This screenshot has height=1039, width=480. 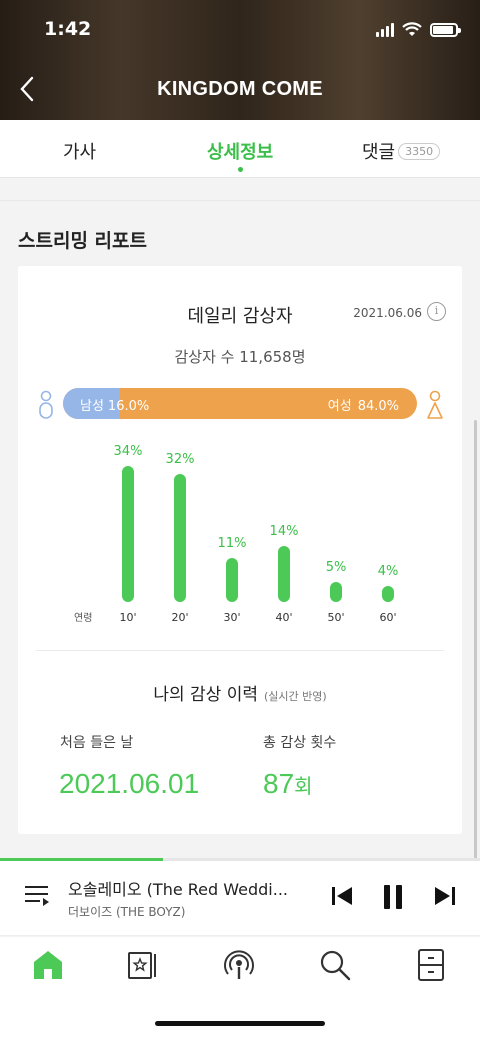 I want to click on age-bar-group: 32% 20', so click(x=180, y=536).